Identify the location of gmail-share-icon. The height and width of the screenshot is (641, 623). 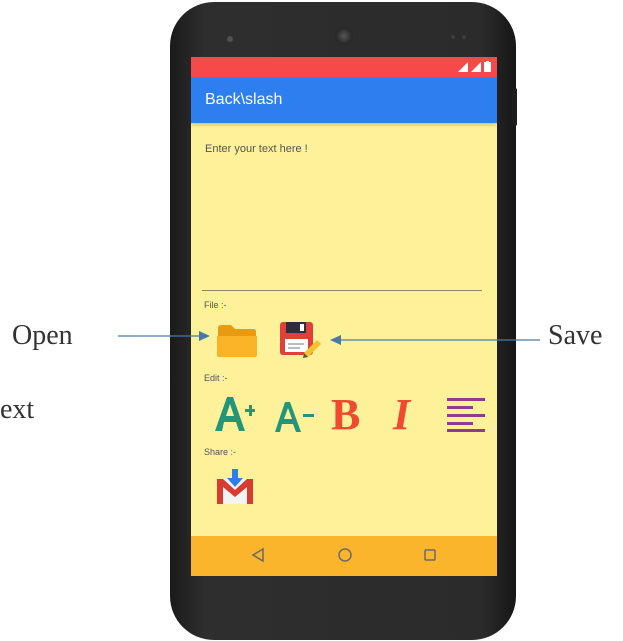
(235, 489).